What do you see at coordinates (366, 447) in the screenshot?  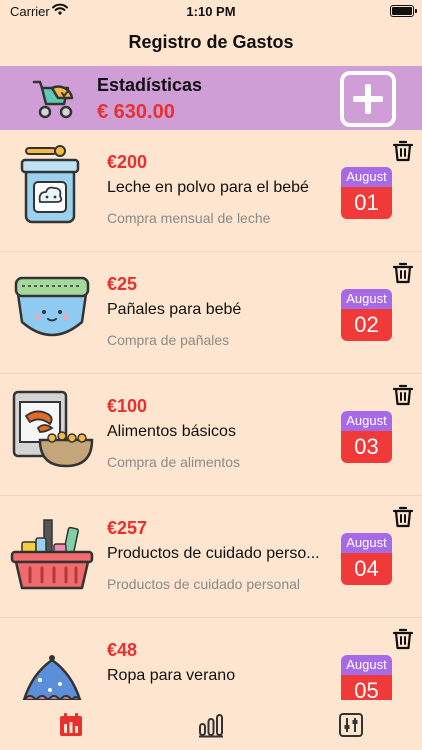 I see `date-day: 03` at bounding box center [366, 447].